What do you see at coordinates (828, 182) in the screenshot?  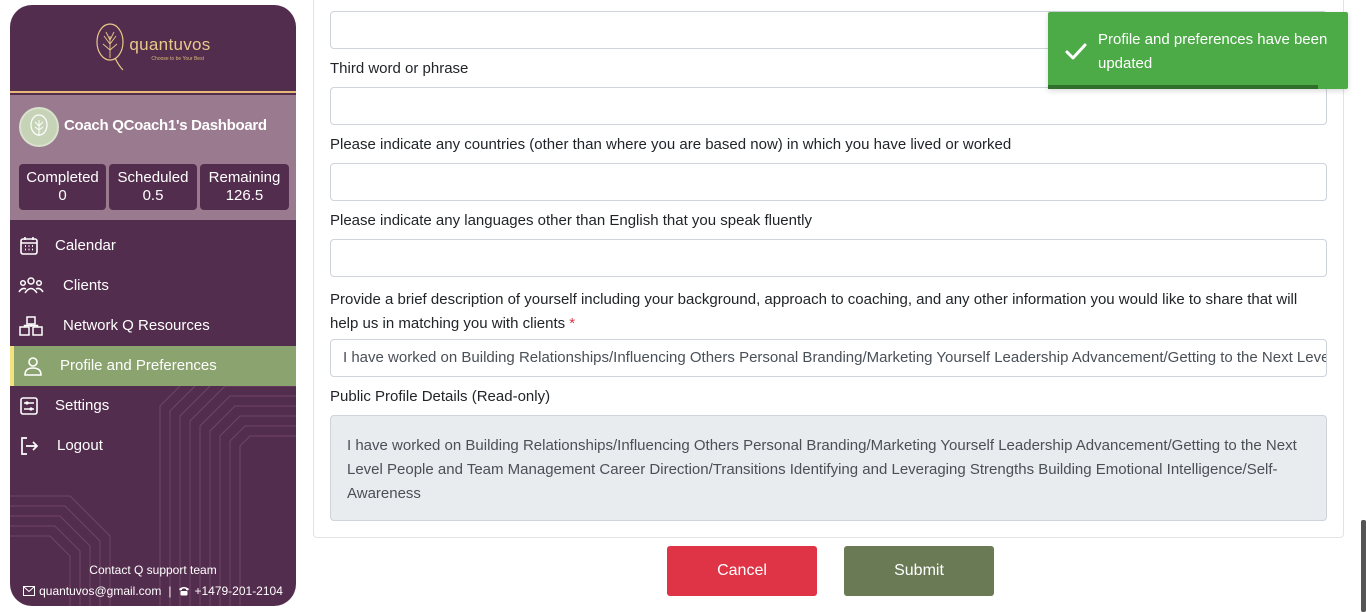 I see `countries-input` at bounding box center [828, 182].